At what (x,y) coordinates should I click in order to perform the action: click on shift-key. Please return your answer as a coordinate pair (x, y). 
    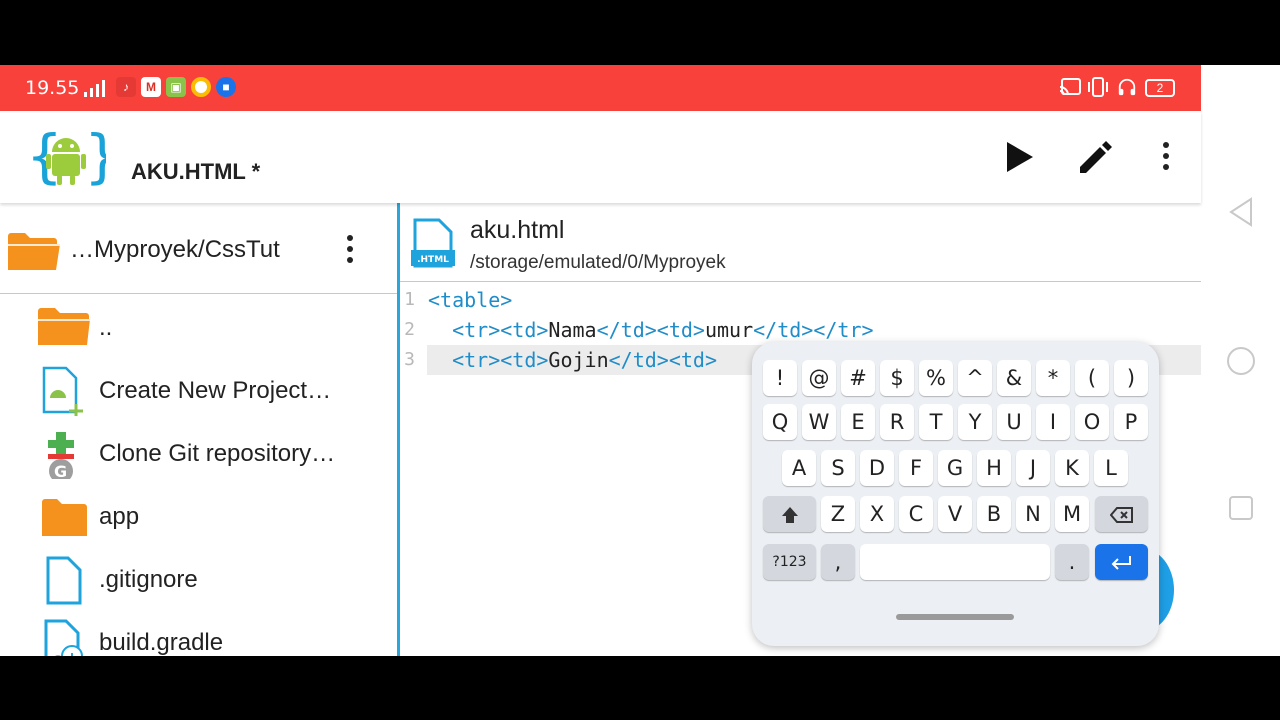
    Looking at the image, I should click on (789, 514).